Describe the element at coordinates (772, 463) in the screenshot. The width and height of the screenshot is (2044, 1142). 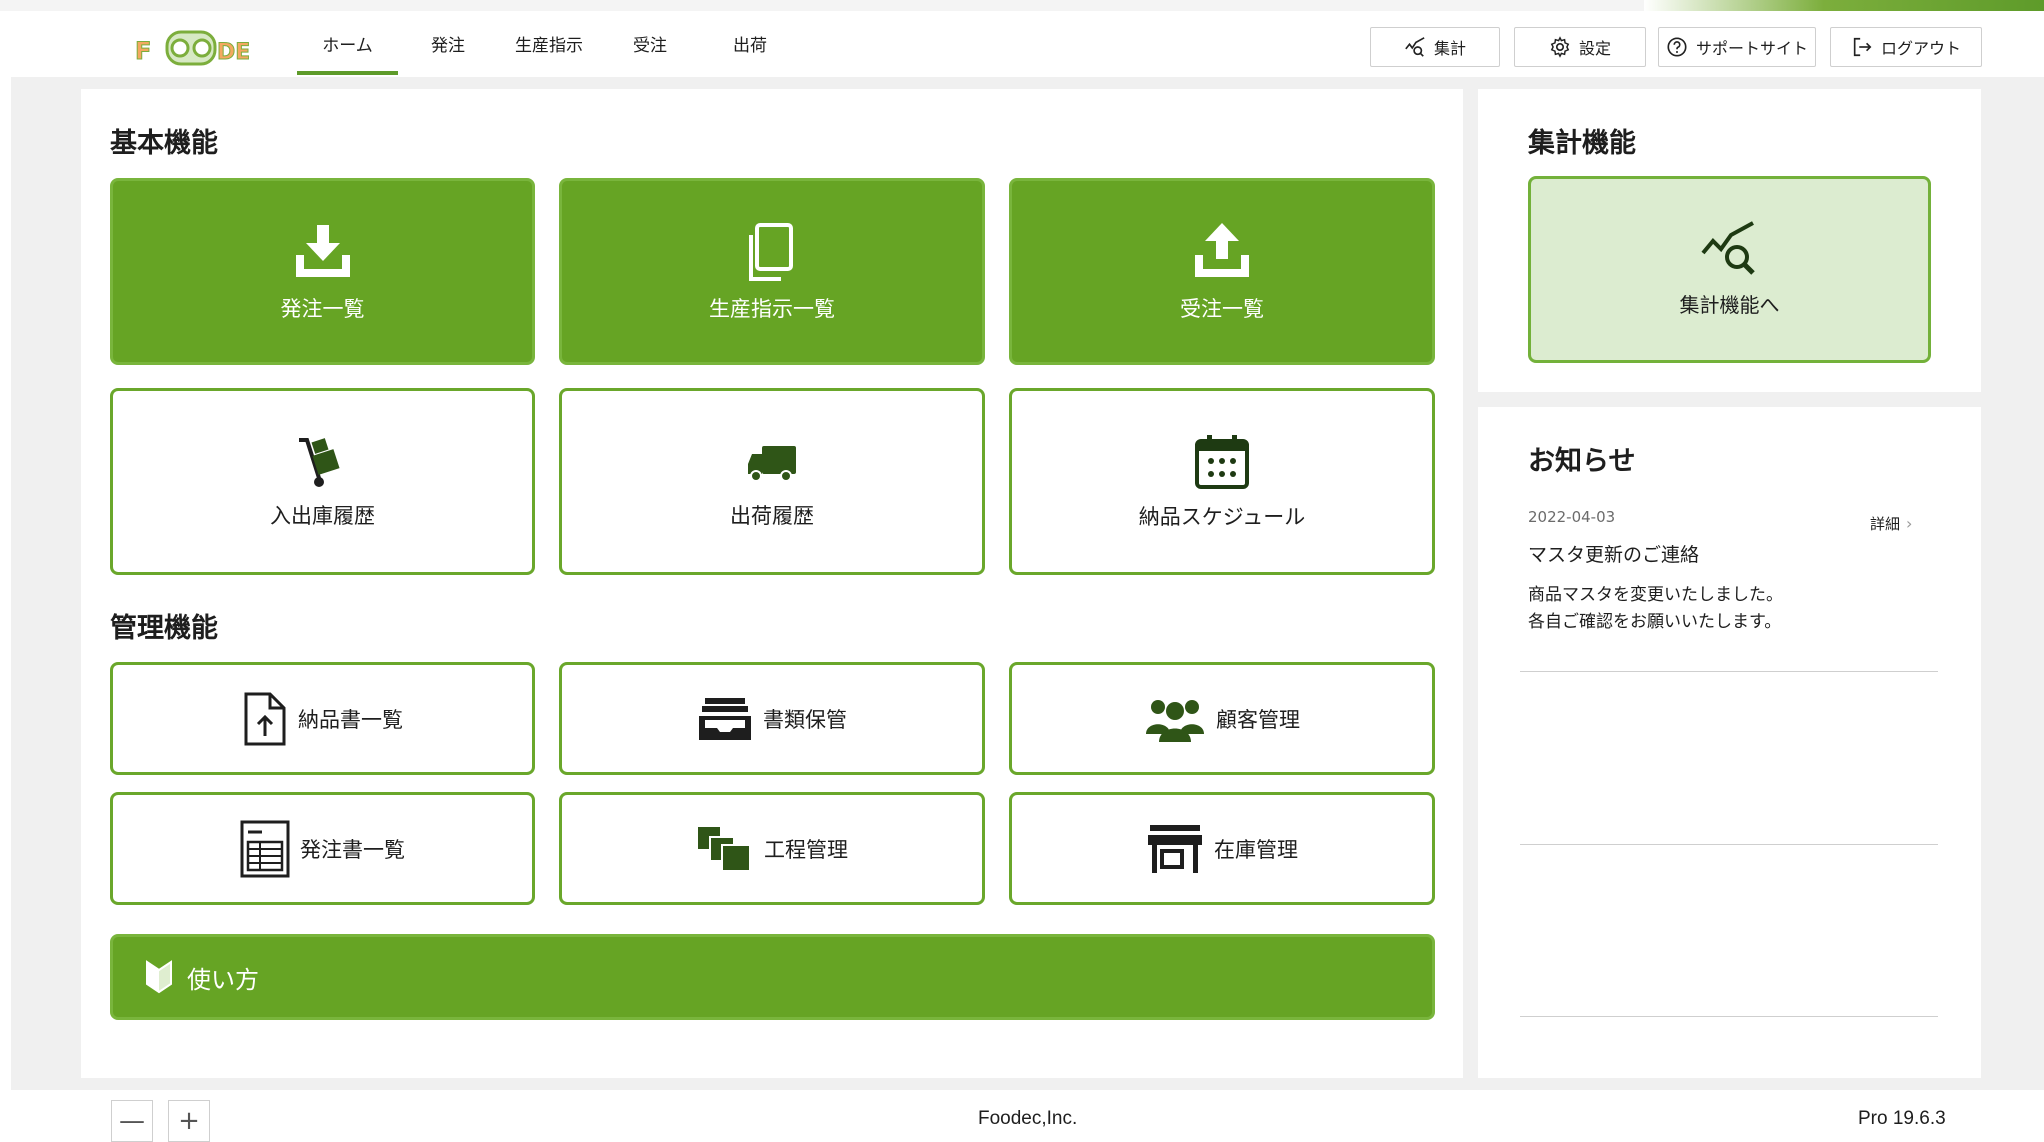
I see `truck-icon` at that location.